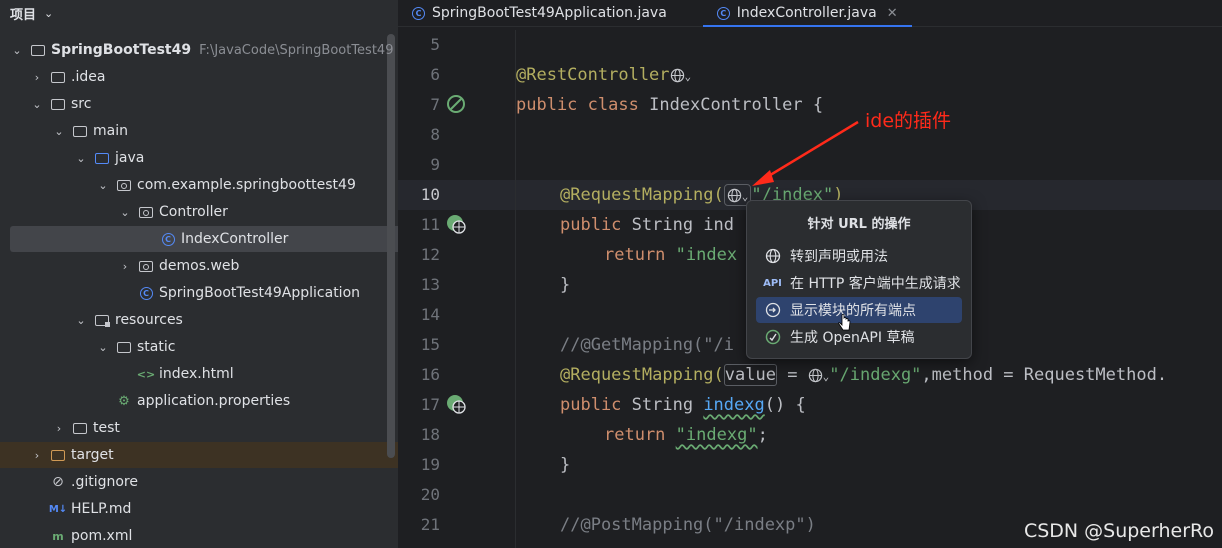 This screenshot has height=548, width=1222. I want to click on tree-item-application-class: C SpringBootTest49Application, so click(199, 293).